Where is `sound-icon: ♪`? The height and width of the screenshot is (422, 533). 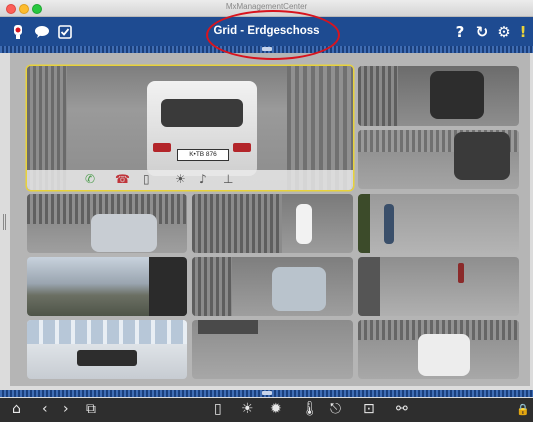
sound-icon: ♪ is located at coordinates (203, 179).